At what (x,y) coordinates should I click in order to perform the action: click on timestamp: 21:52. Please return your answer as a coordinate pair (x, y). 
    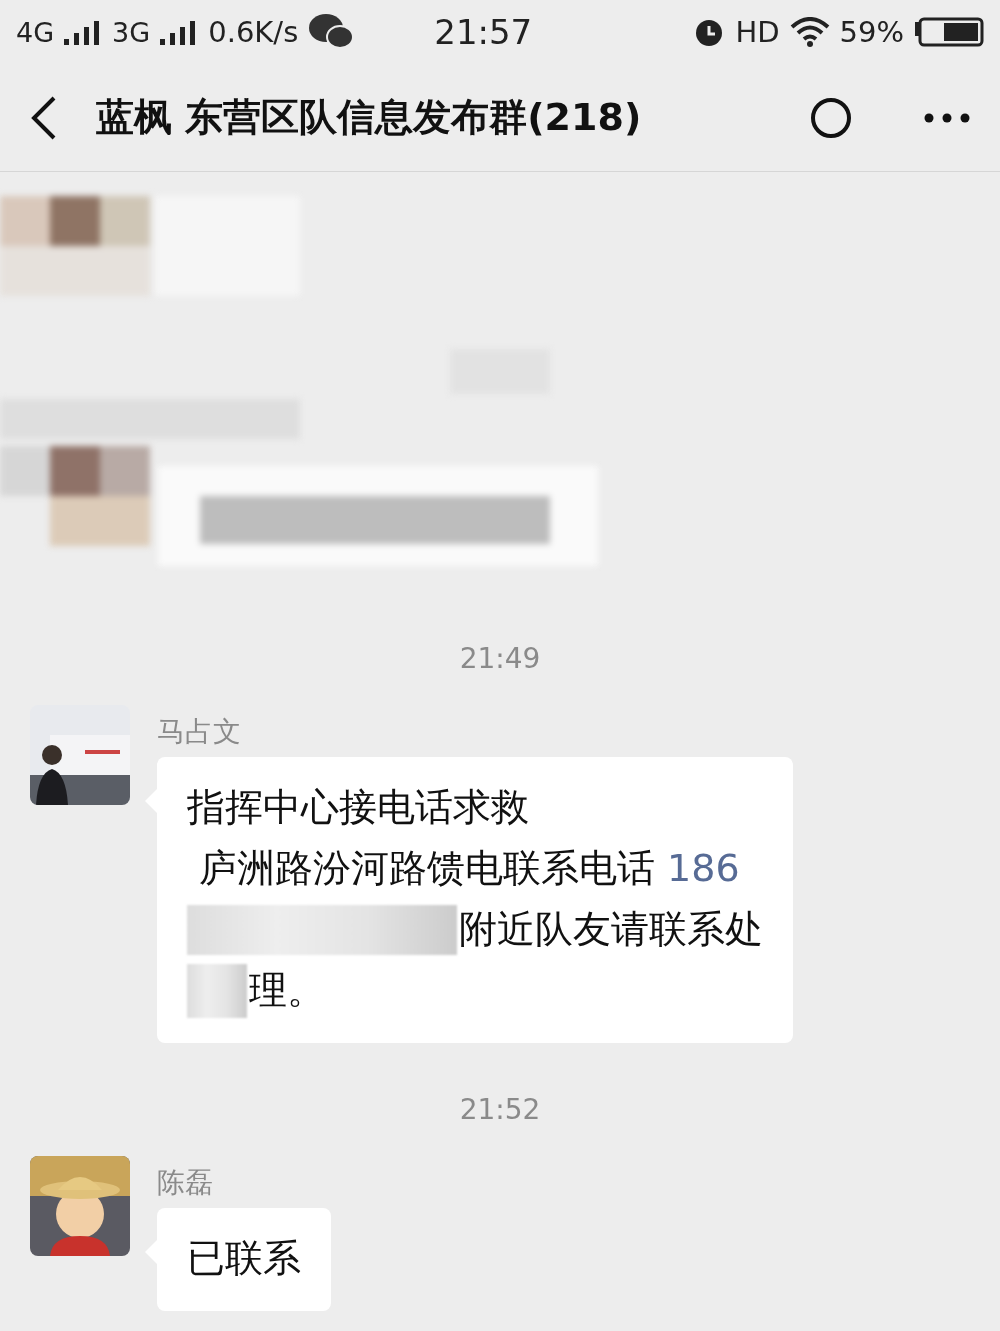
    Looking at the image, I should click on (500, 1110).